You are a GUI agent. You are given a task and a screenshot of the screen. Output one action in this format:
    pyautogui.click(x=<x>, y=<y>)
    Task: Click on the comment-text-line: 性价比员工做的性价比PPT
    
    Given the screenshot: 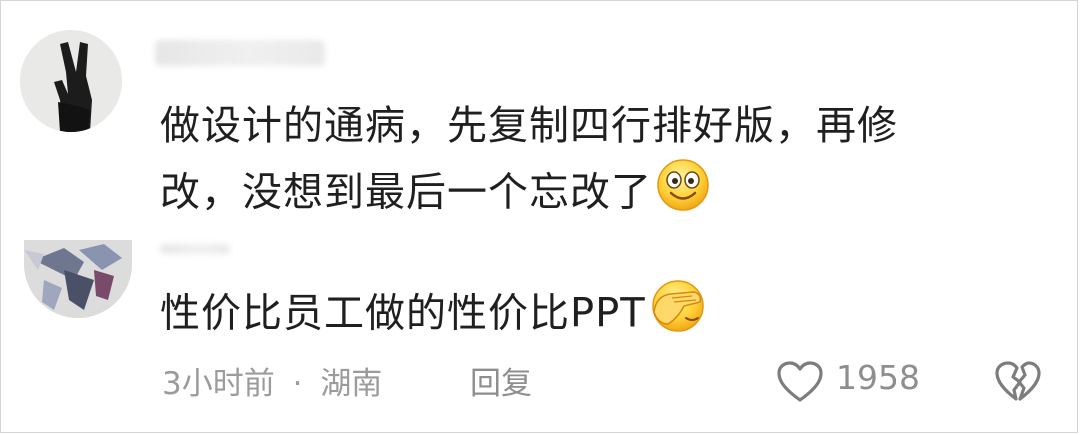 What is the action you would take?
    pyautogui.click(x=403, y=313)
    